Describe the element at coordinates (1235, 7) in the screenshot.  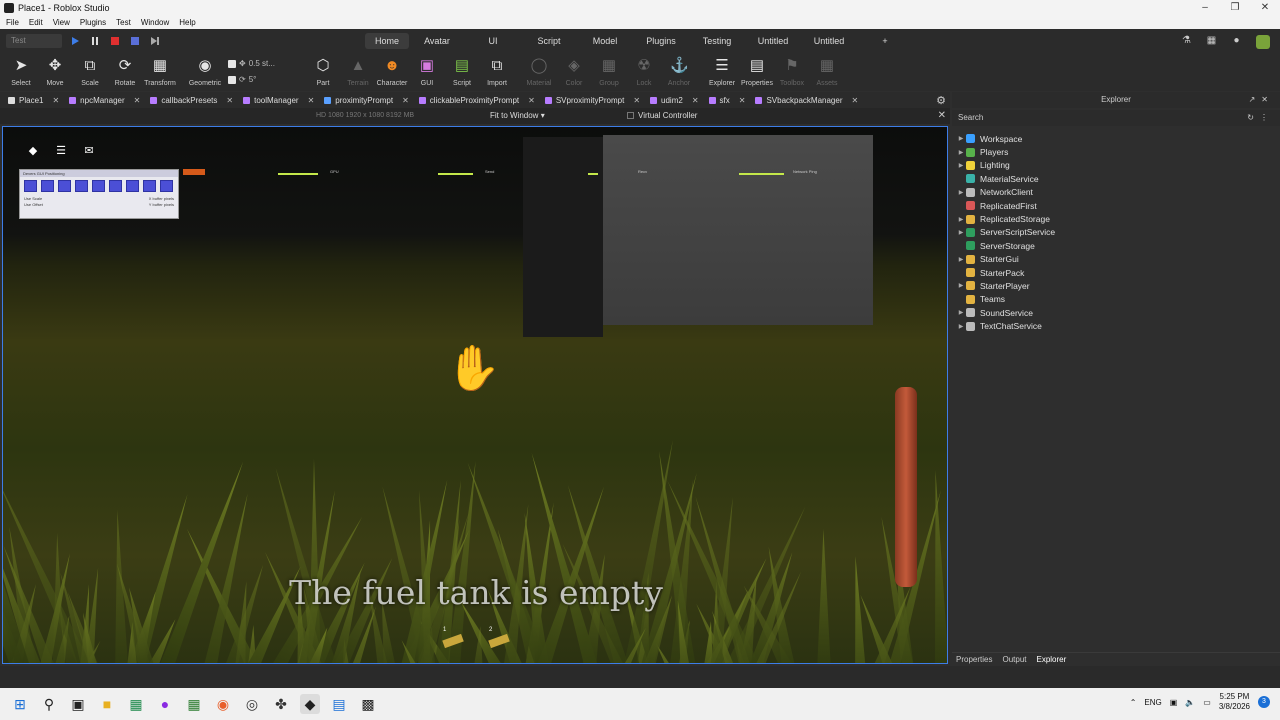
I see `maximize-icon: ❐` at that location.